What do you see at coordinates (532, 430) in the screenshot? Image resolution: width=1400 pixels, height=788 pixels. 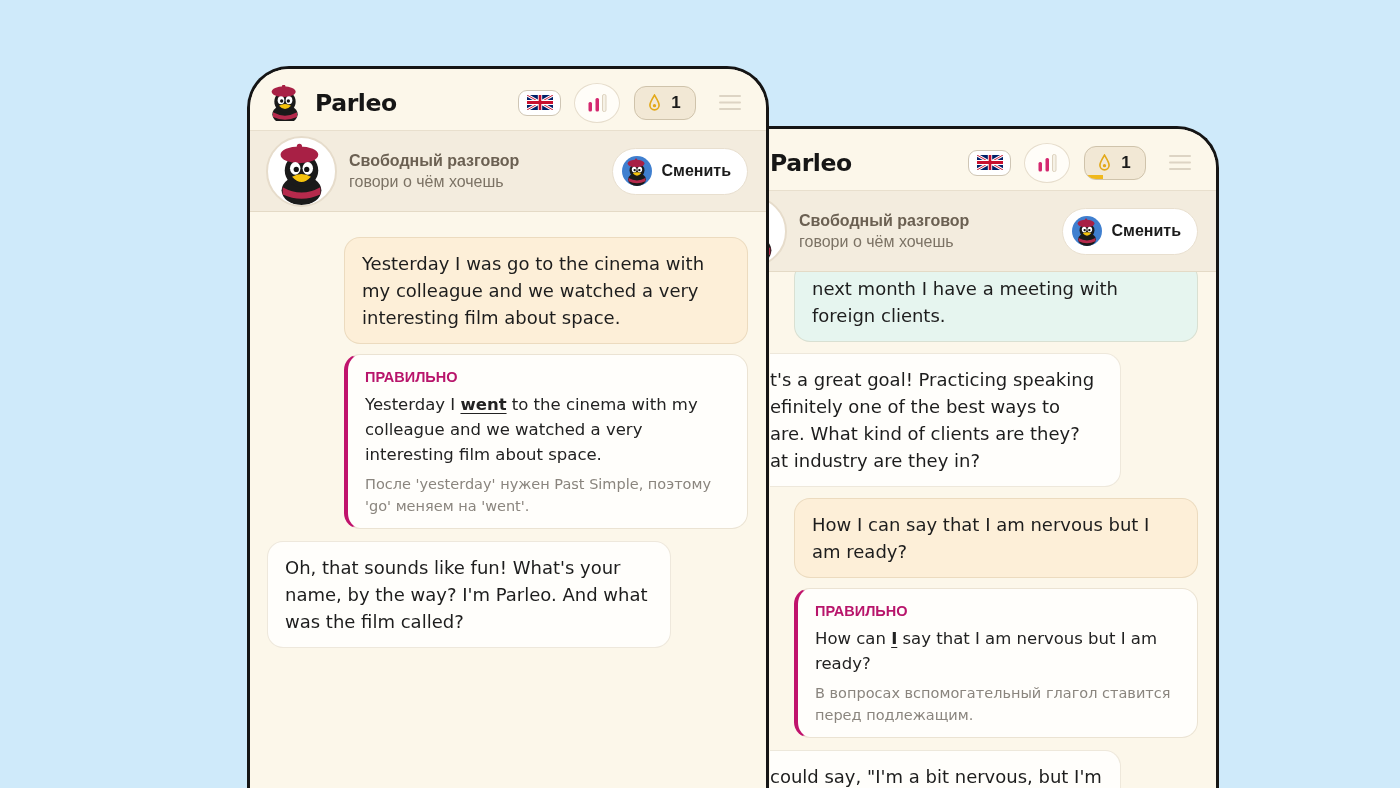 I see `corrected-text: Yesterday I went to the cinema with my colleague and we watched a very interesting film about space.` at bounding box center [532, 430].